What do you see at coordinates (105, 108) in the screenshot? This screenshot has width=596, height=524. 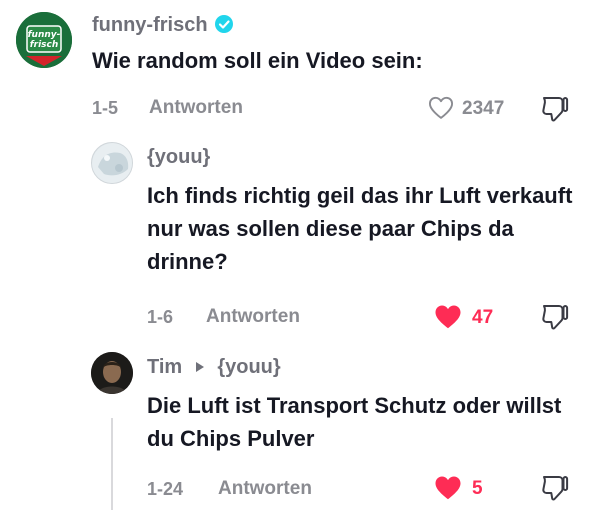 I see `comment-date: 1-5` at bounding box center [105, 108].